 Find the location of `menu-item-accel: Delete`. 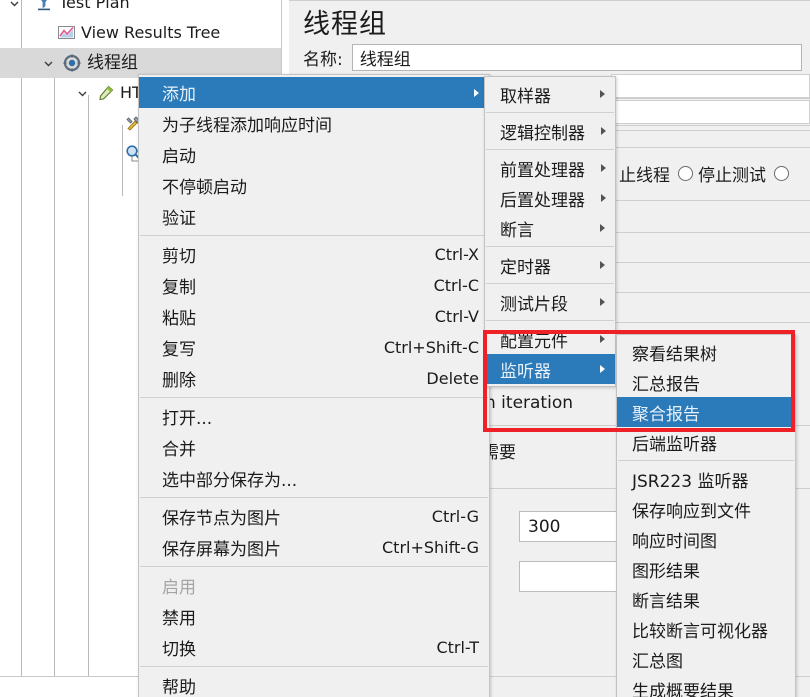

menu-item-accel: Delete is located at coordinates (452, 378).